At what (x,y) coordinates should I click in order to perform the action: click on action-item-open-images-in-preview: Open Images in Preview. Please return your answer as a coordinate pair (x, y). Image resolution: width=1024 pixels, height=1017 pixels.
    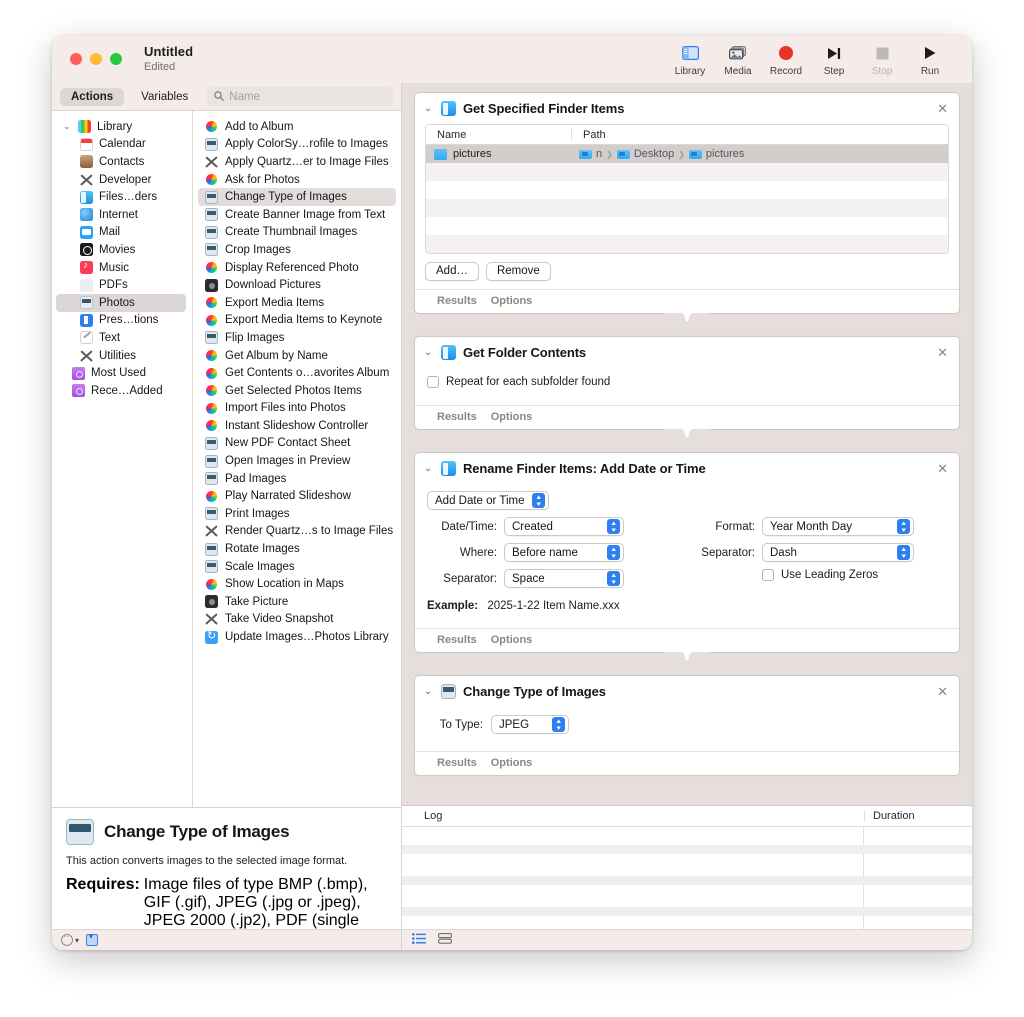
    Looking at the image, I should click on (297, 461).